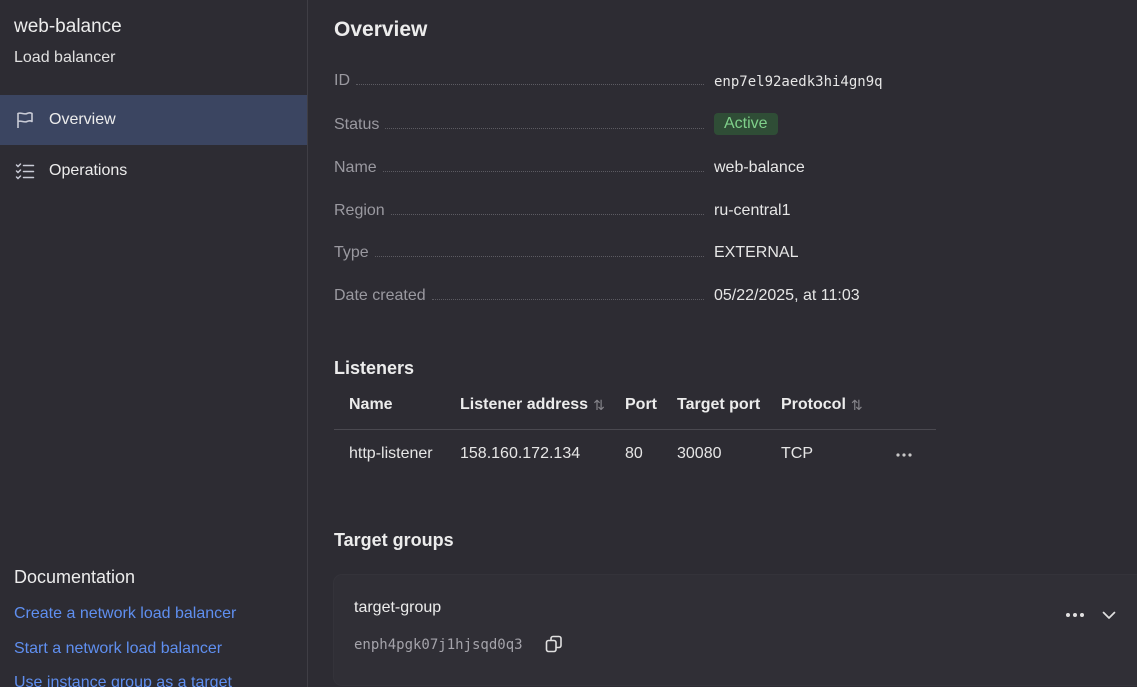  I want to click on prop-value-name: web-balance, so click(759, 167).